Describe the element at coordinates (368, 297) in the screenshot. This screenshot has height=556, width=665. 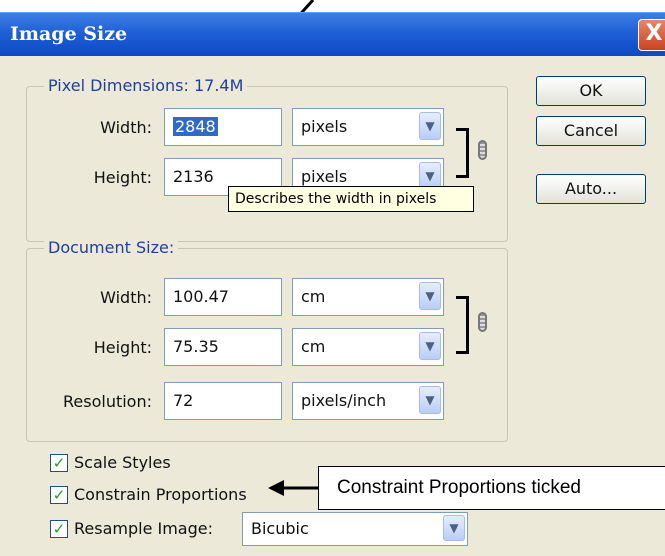
I see `document-width-unit-select: cm ▼` at that location.